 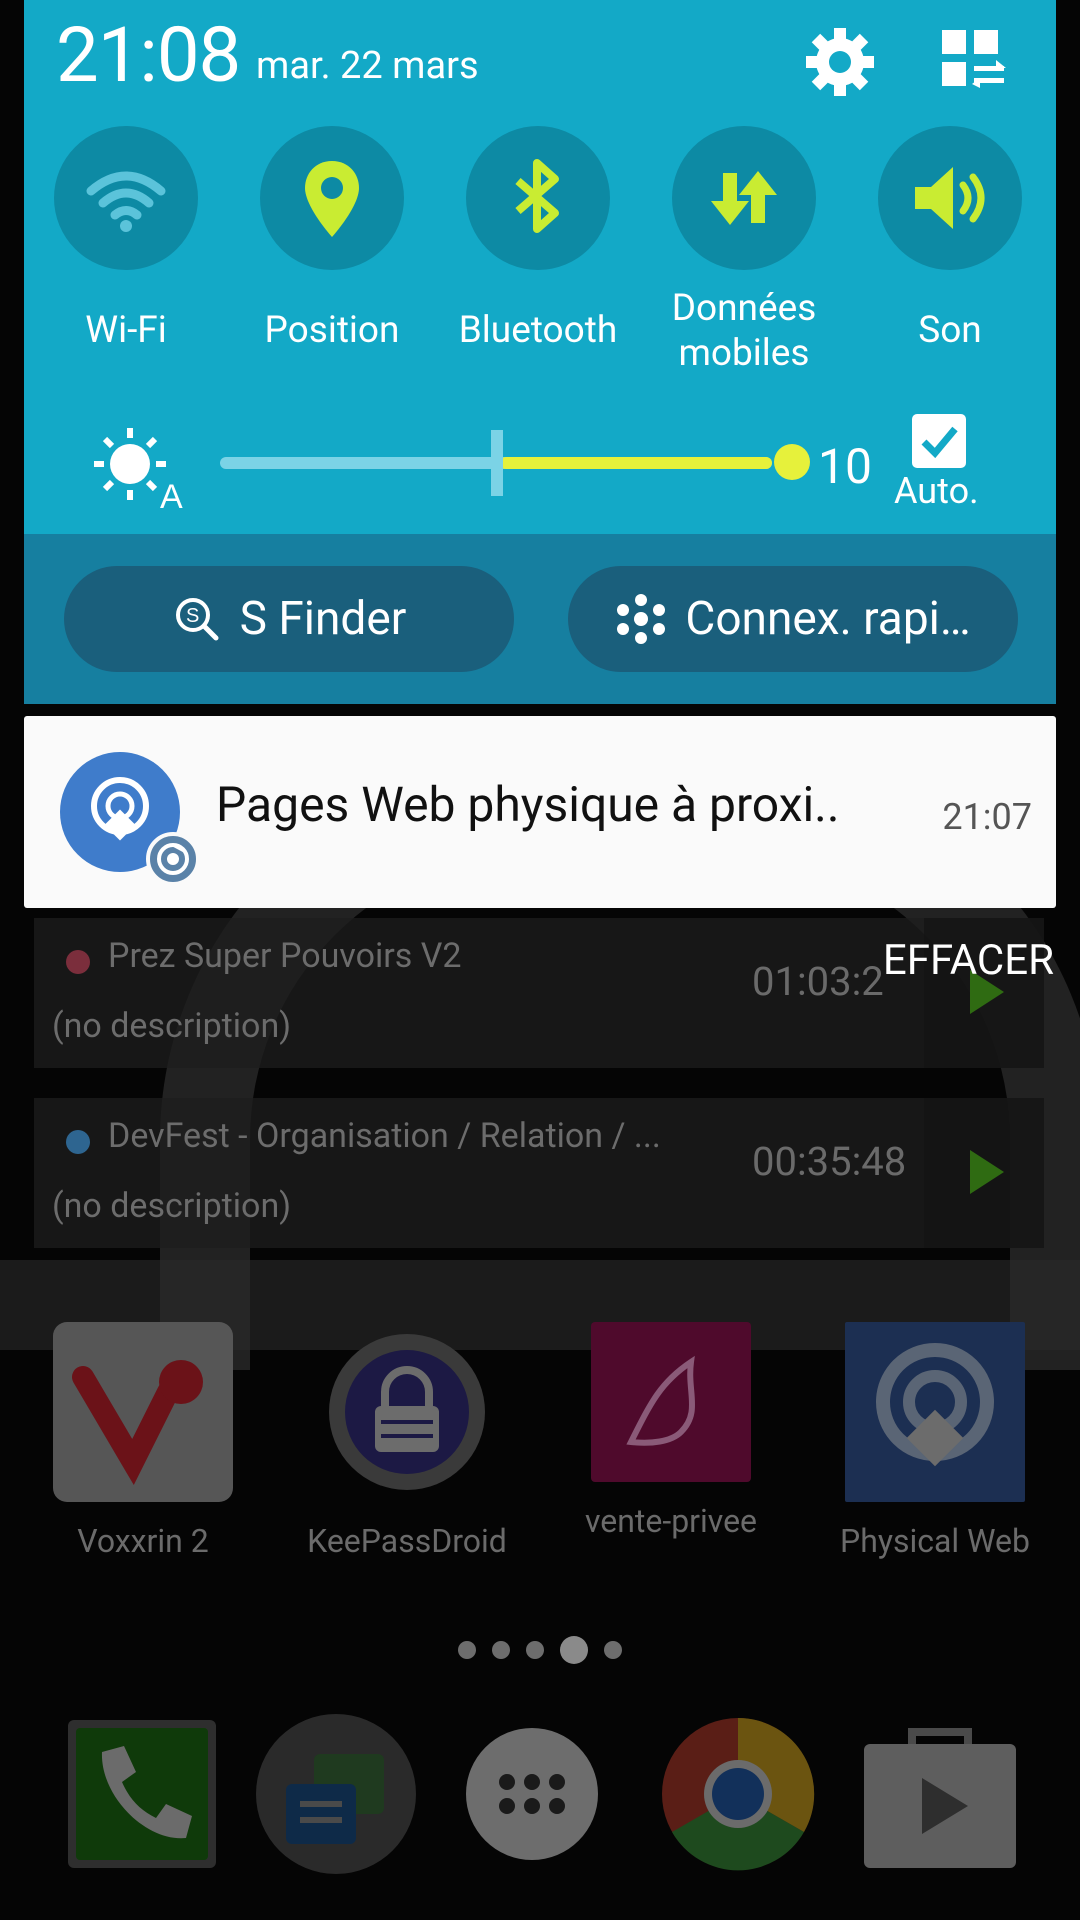 What do you see at coordinates (367, 66) in the screenshot?
I see `date: mar. 22 mars` at bounding box center [367, 66].